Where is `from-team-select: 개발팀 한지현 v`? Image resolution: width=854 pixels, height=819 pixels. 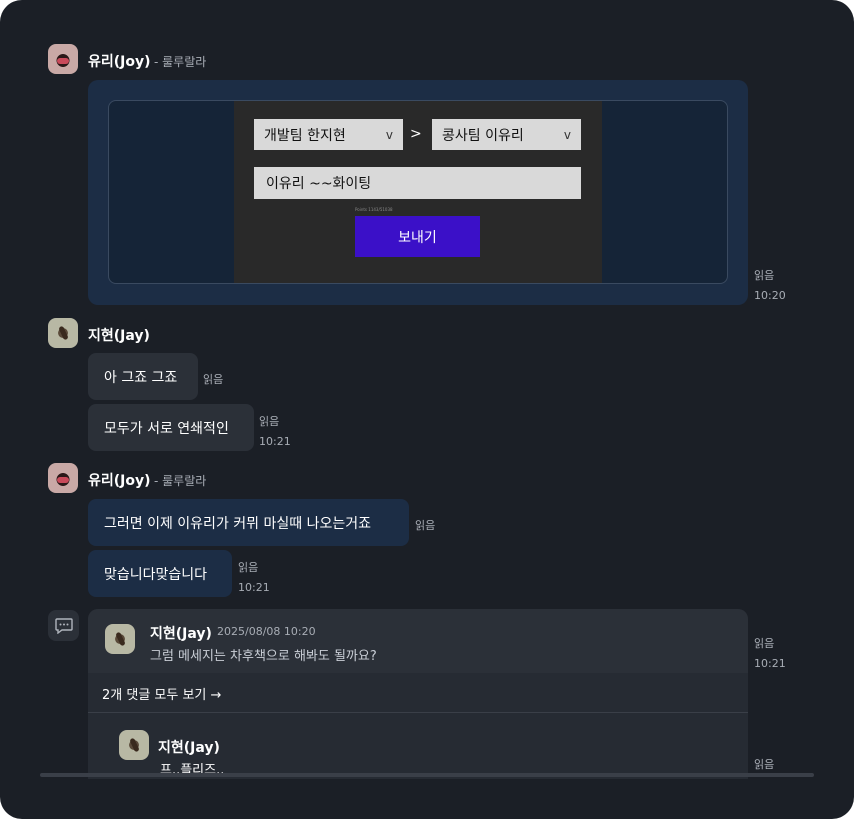 from-team-select: 개발팀 한지현 v is located at coordinates (328, 134).